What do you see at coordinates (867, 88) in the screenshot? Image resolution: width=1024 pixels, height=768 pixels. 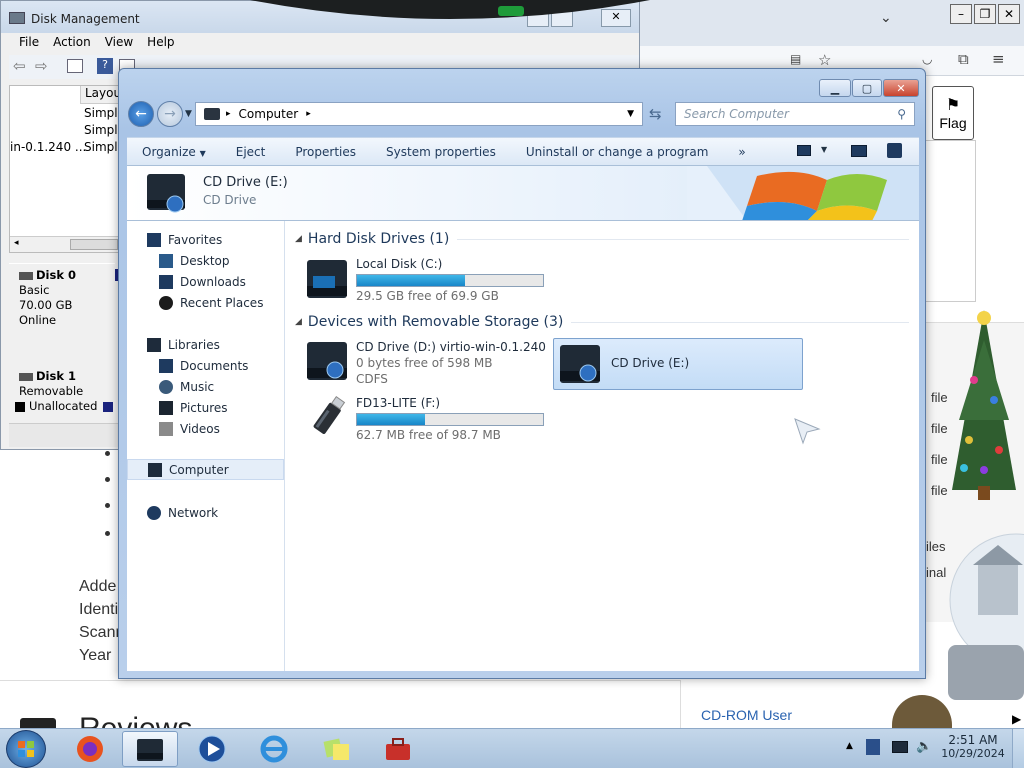 I see `maximize-button: ▢` at bounding box center [867, 88].